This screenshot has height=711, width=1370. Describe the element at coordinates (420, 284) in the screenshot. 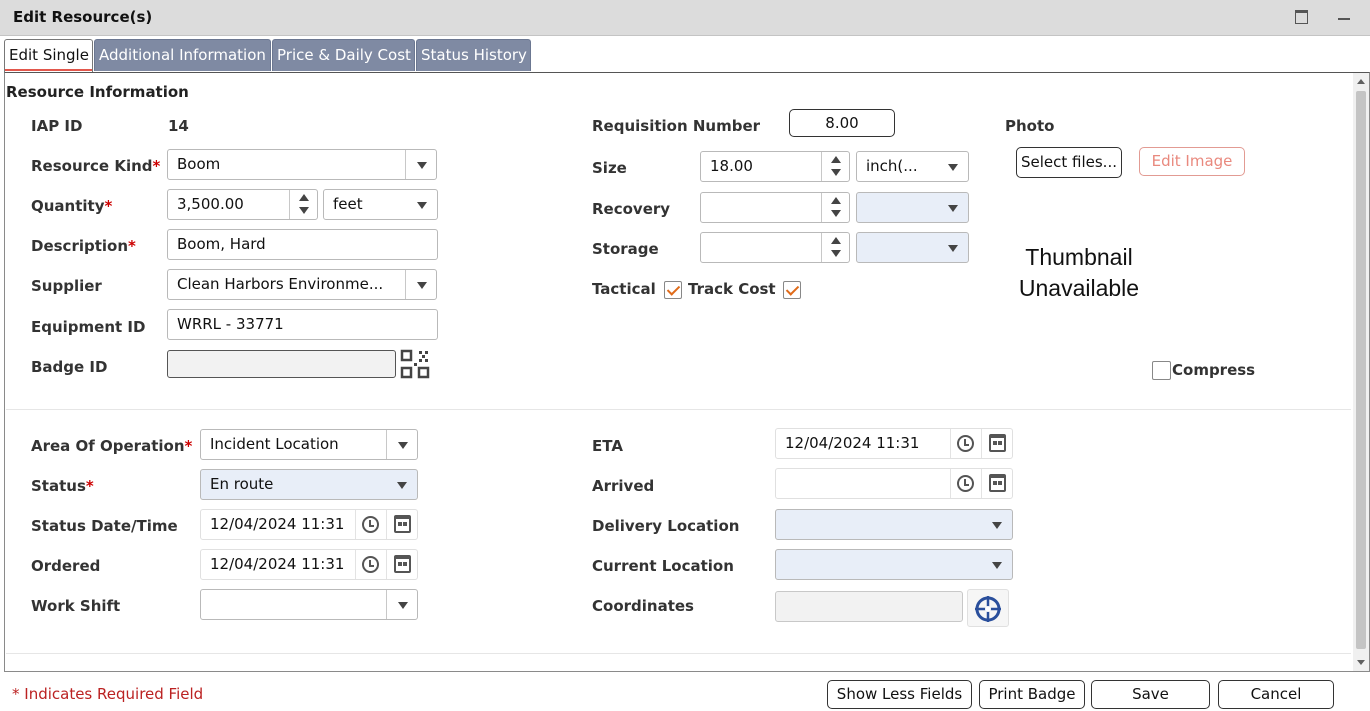

I see `supplier-dropdown-toggle` at that location.